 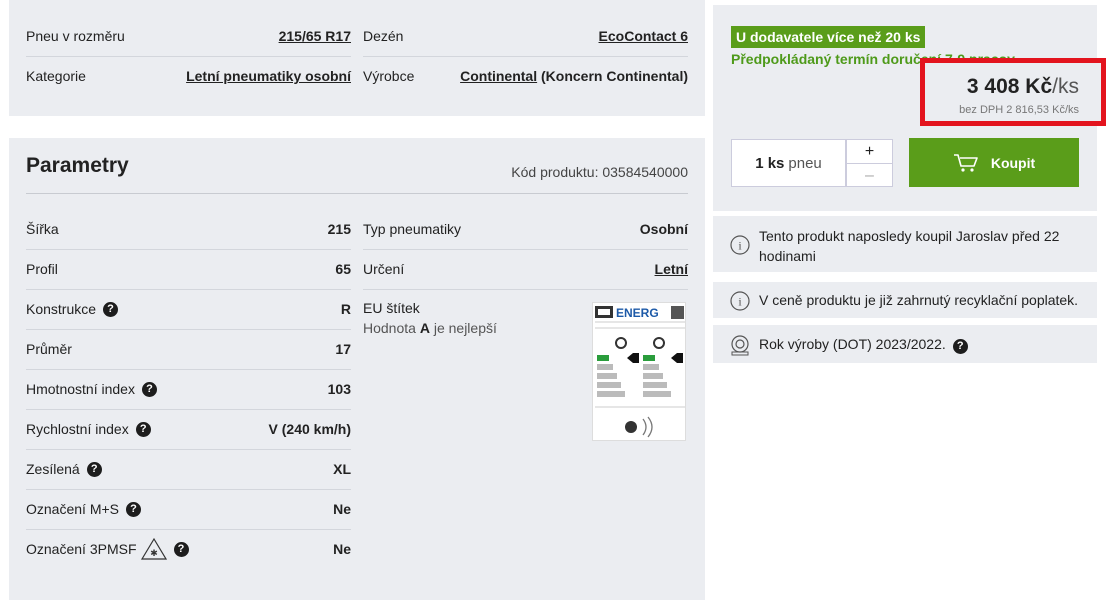 I want to click on param-label: Označení M+S, so click(x=72, y=509).